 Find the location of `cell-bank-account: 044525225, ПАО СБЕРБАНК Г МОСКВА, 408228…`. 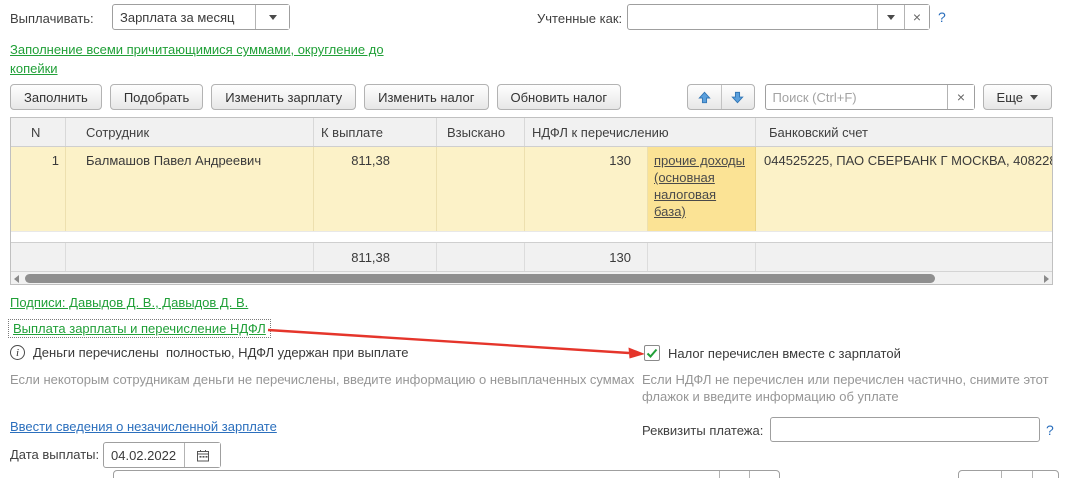

cell-bank-account: 044525225, ПАО СБЕРБАНК Г МОСКВА, 408228… is located at coordinates (904, 189).